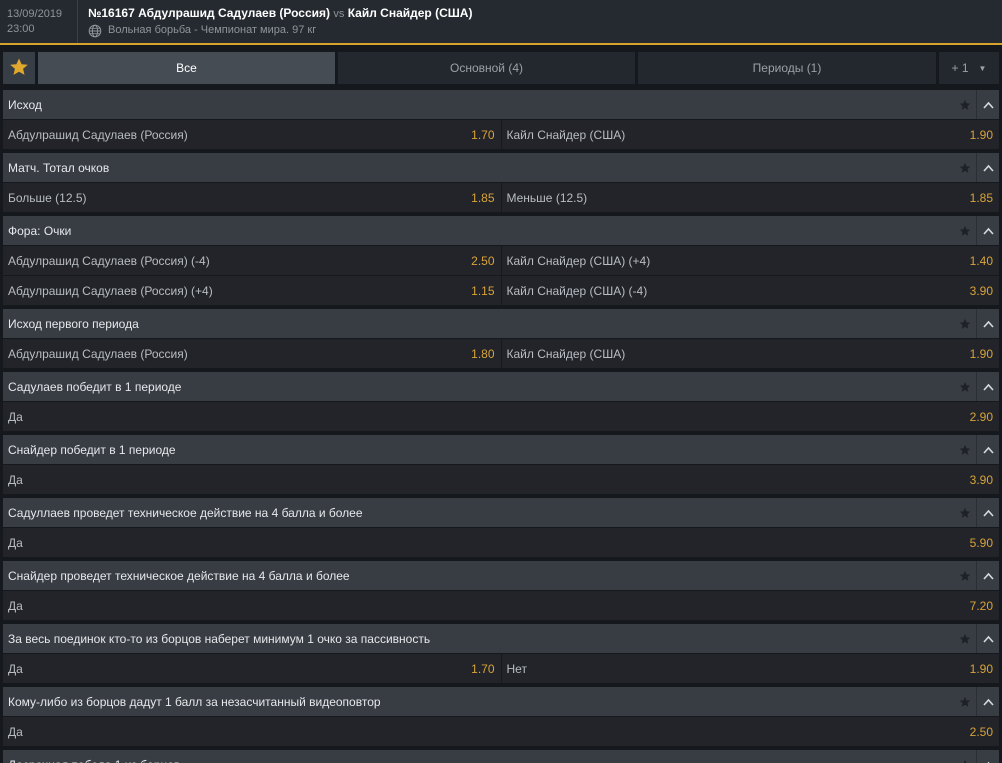 The height and width of the screenshot is (763, 1002). What do you see at coordinates (981, 605) in the screenshot?
I see `outcome-odd: 7.20` at bounding box center [981, 605].